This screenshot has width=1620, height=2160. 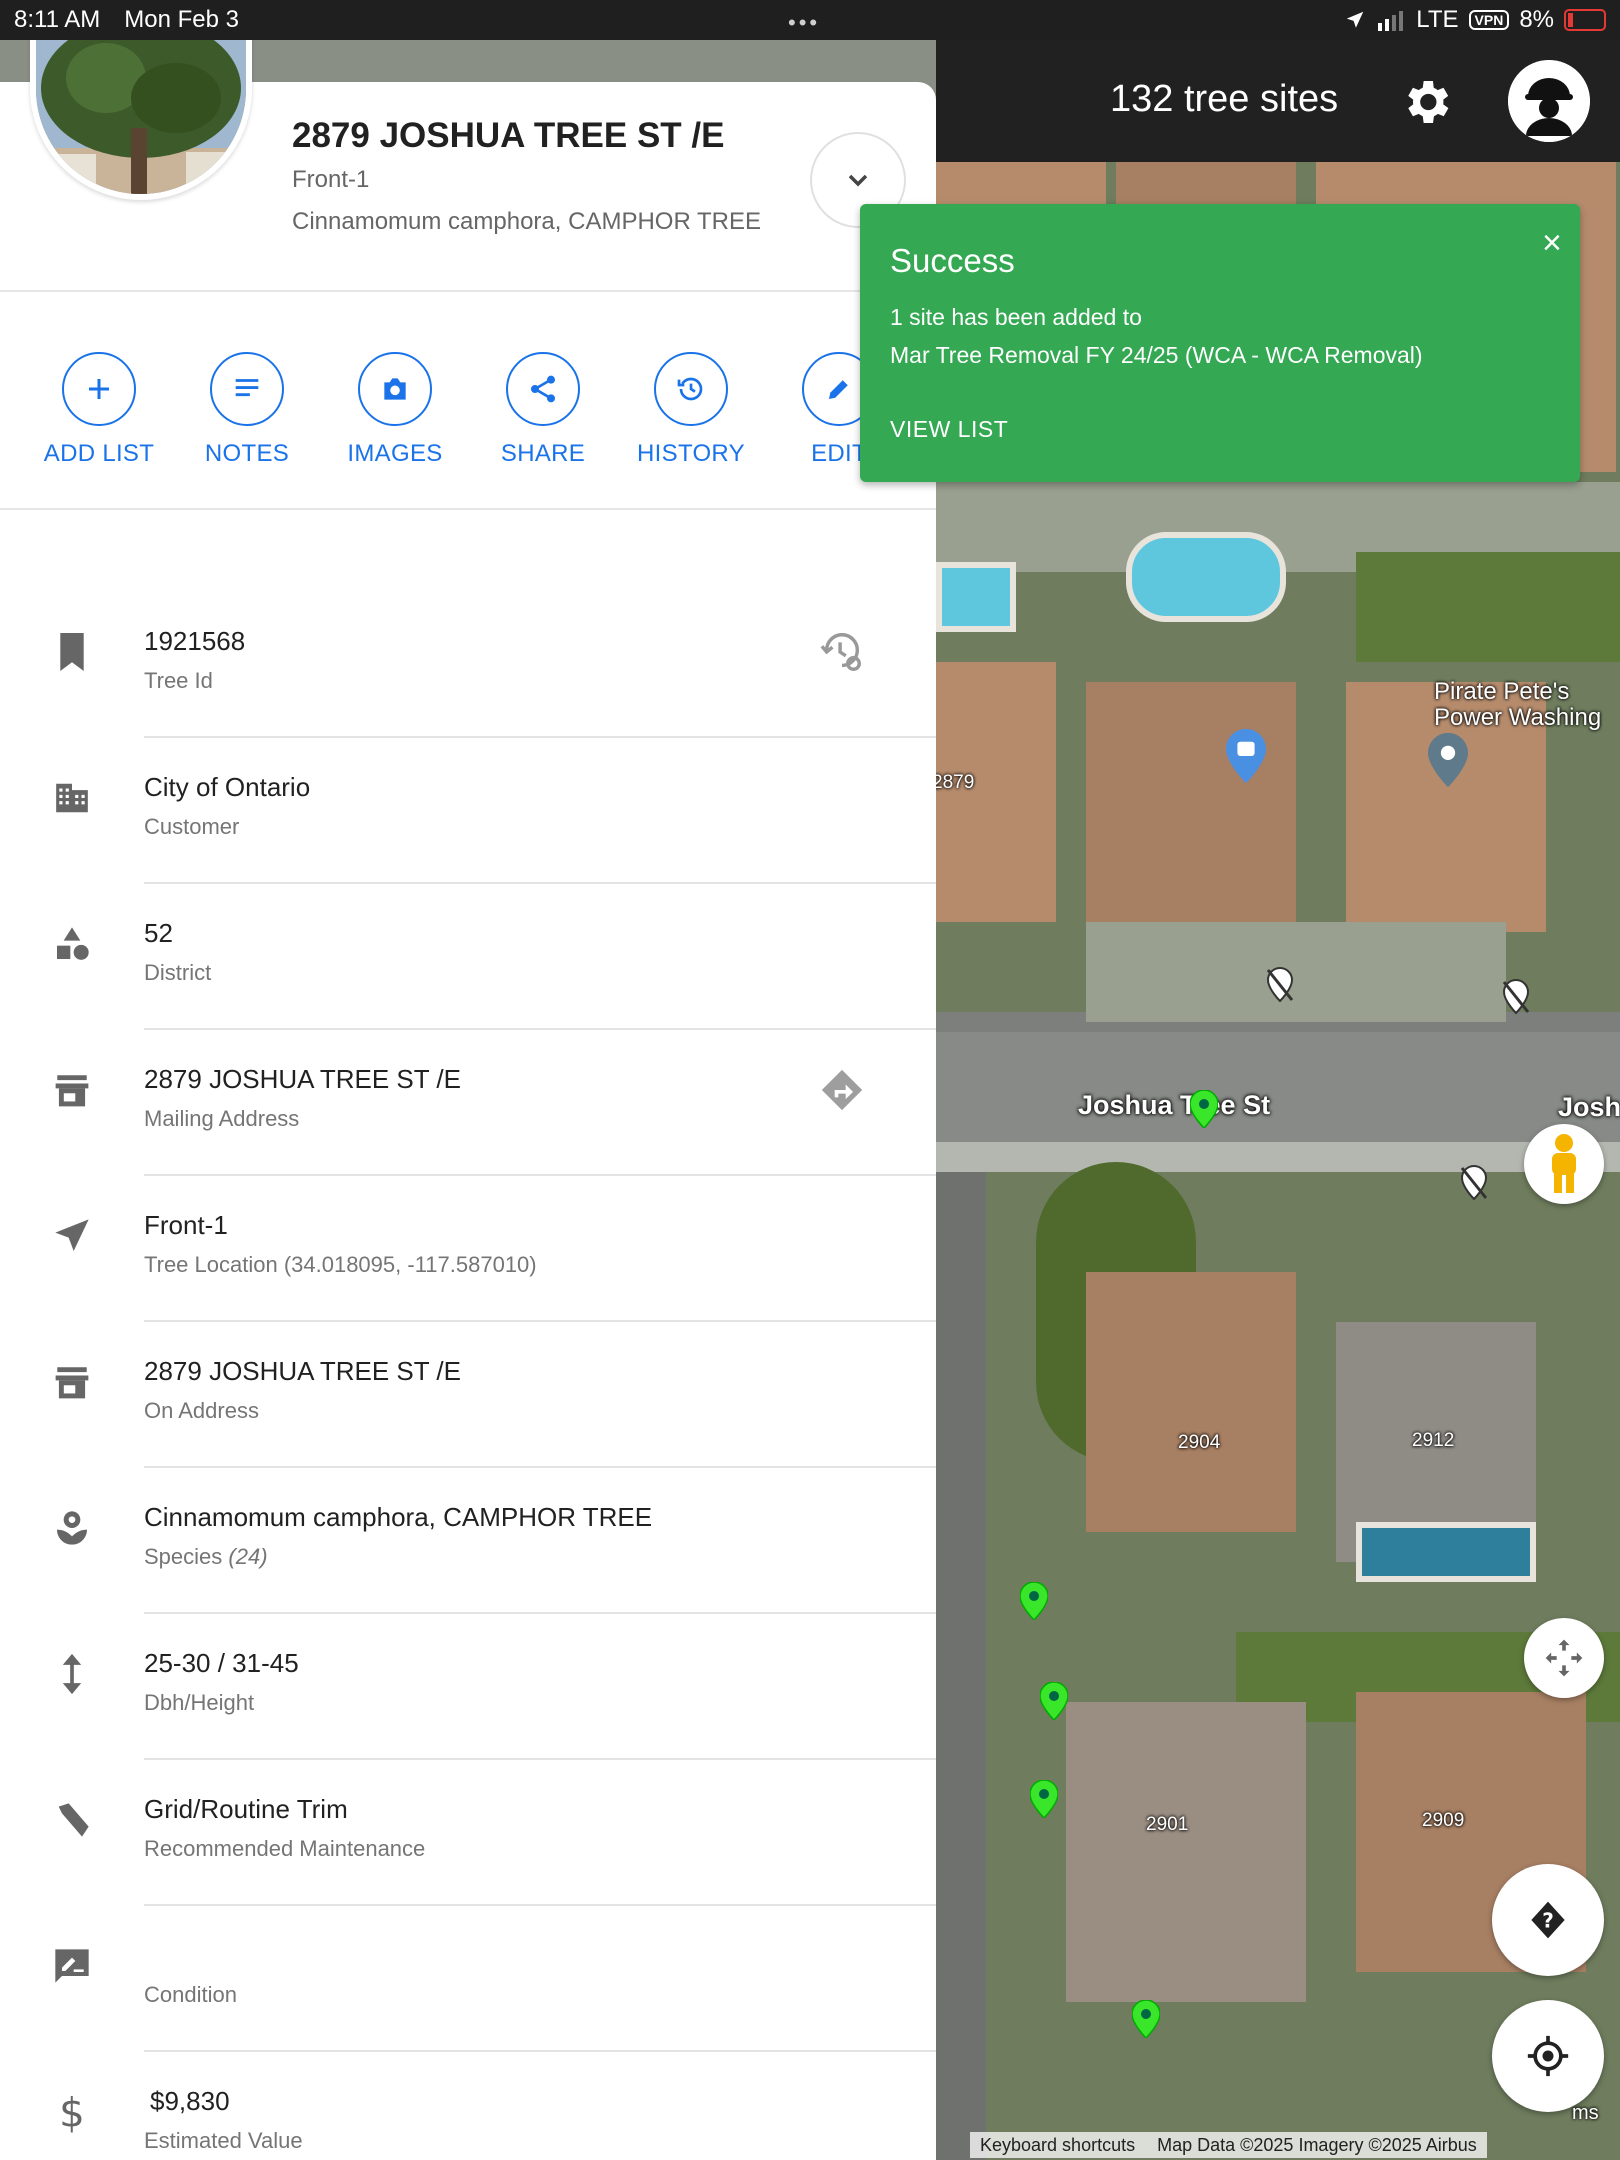 I want to click on history-settings-button, so click(x=842, y=652).